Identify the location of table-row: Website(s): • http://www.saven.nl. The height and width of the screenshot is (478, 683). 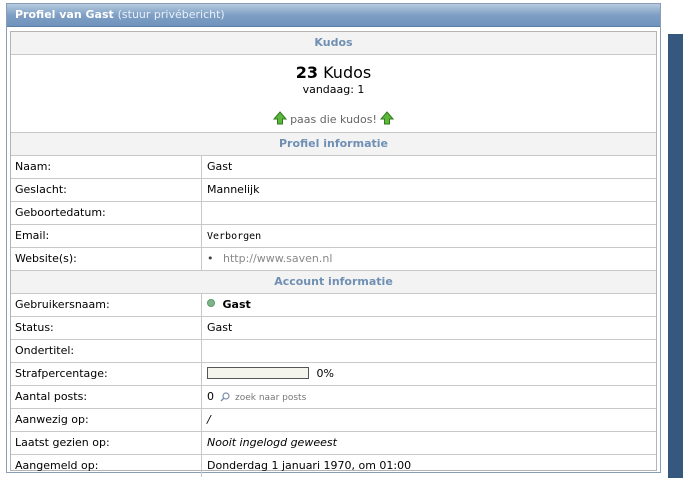
(333, 259).